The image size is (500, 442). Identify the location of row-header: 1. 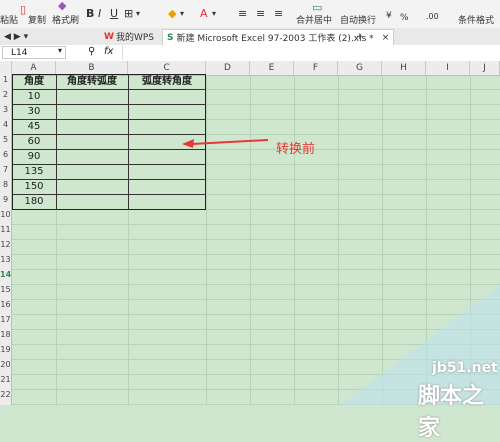
(5, 79).